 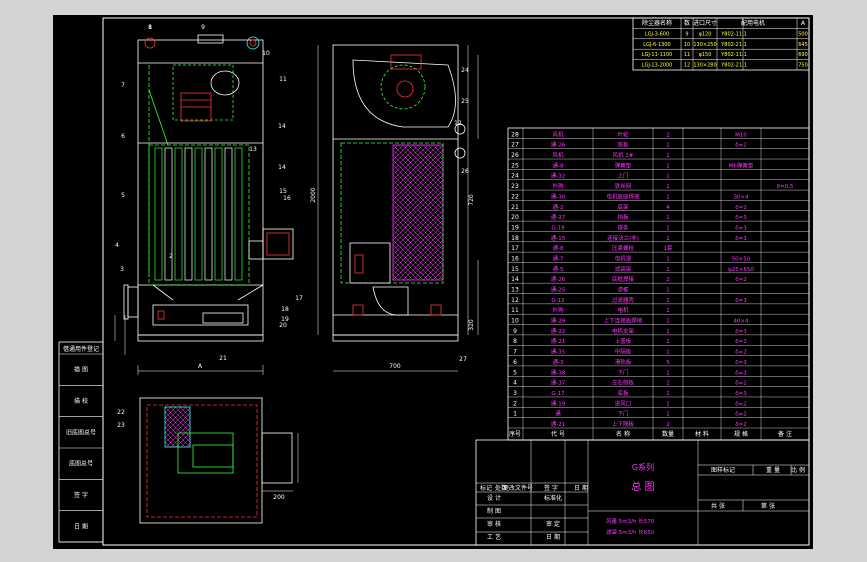 What do you see at coordinates (81, 432) in the screenshot?
I see `left-block-row: 旧底图总号` at bounding box center [81, 432].